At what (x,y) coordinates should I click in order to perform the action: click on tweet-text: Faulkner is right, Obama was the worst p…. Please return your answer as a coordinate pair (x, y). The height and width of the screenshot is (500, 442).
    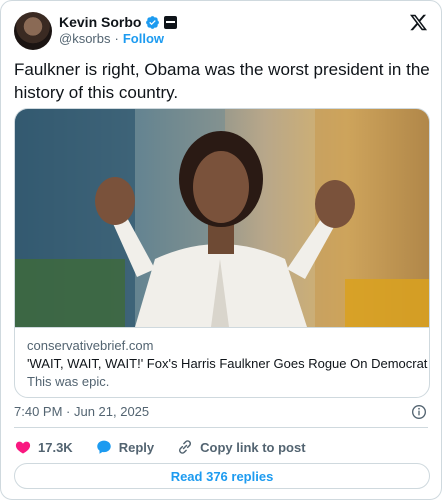
    Looking at the image, I should click on (222, 81).